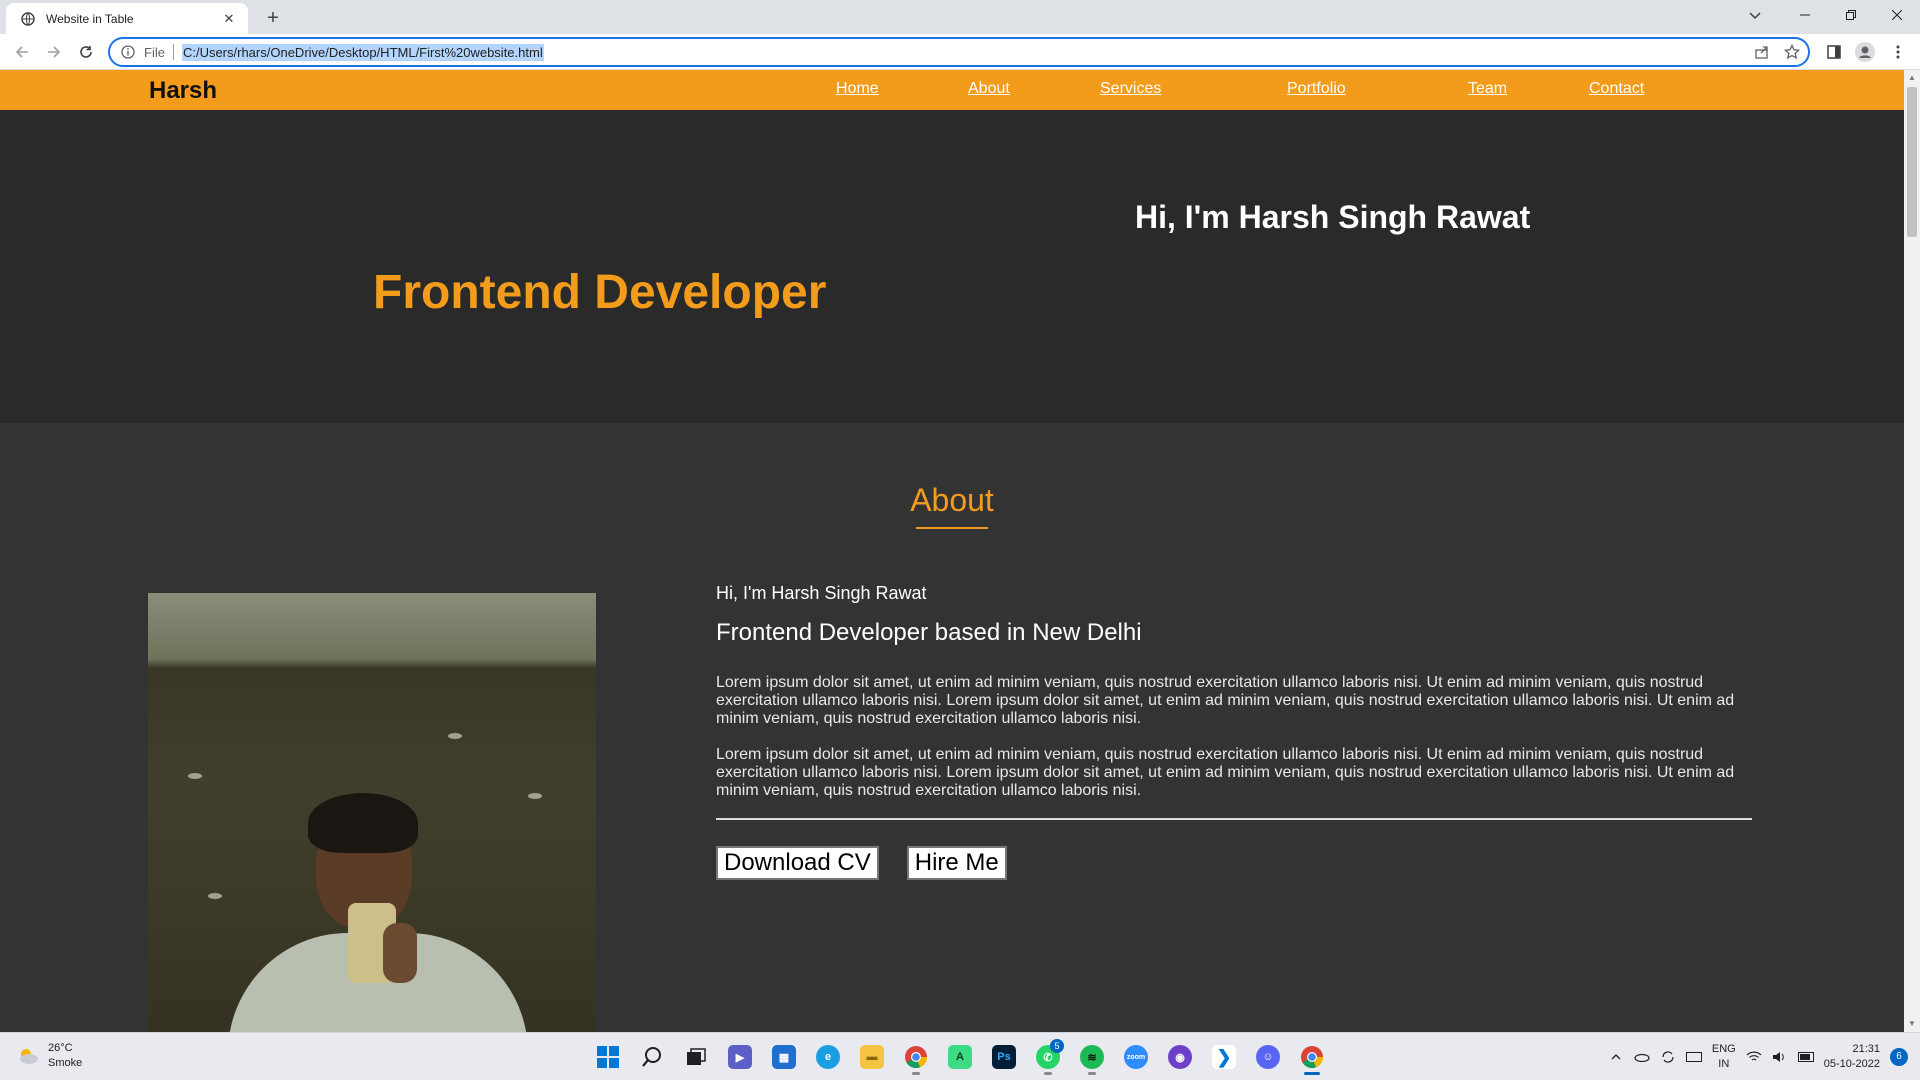  Describe the element at coordinates (821, 593) in the screenshot. I see `about-intro: Hi, I'm Harsh Singh Rawat` at that location.